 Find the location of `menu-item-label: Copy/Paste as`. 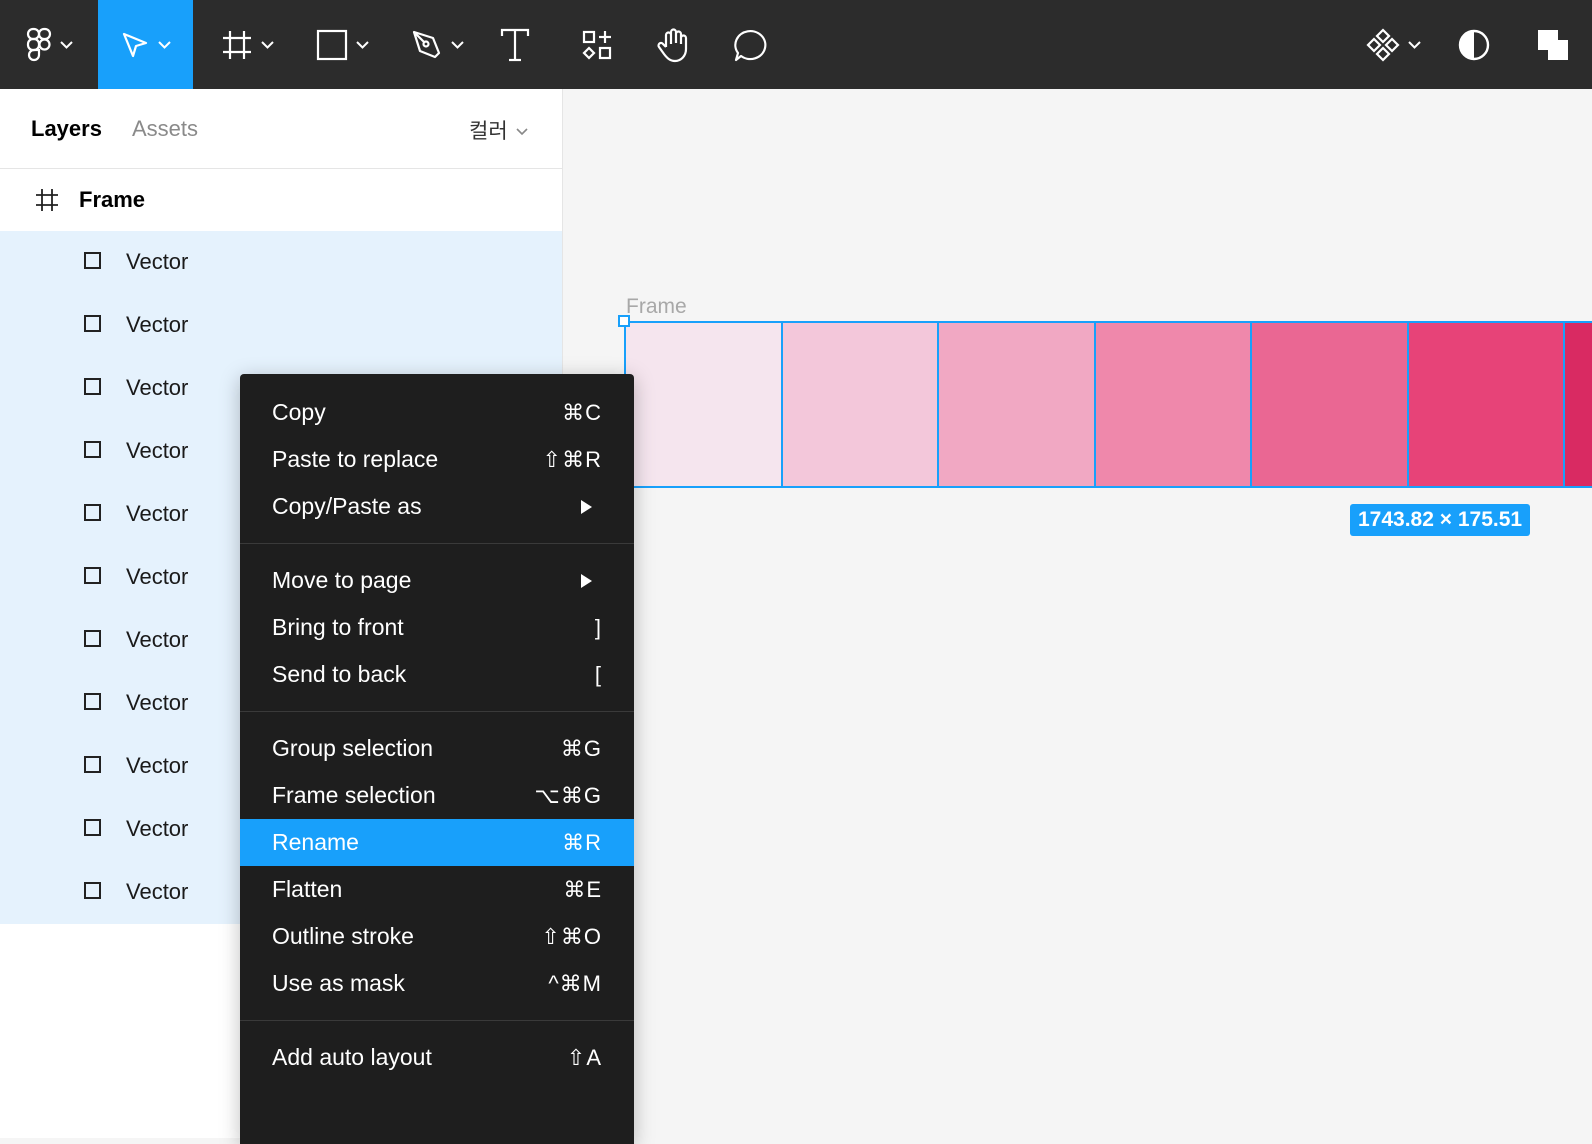

menu-item-label: Copy/Paste as is located at coordinates (347, 506).